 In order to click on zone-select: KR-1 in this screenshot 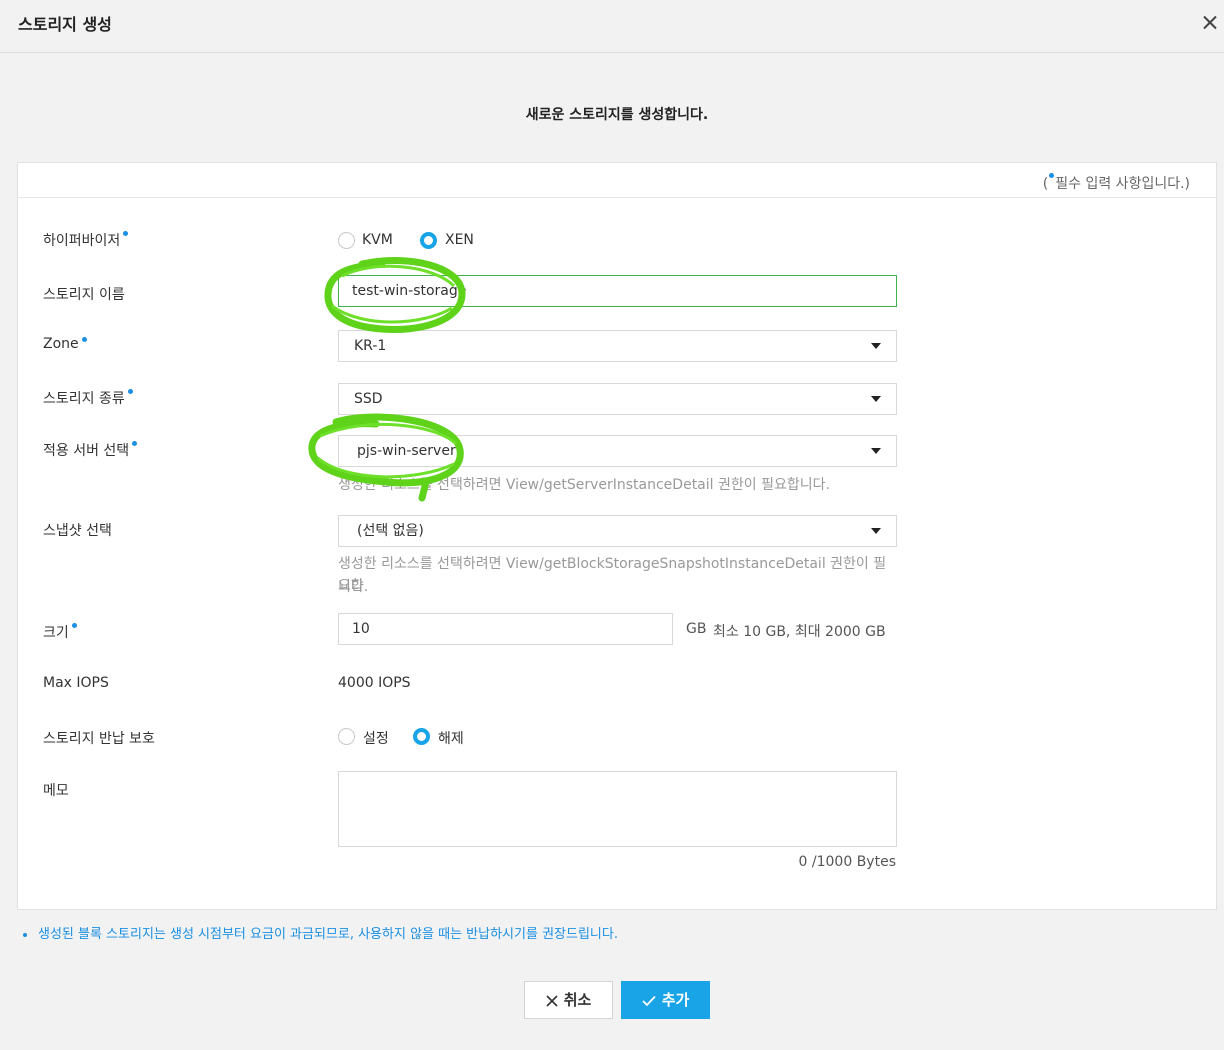, I will do `click(617, 346)`.